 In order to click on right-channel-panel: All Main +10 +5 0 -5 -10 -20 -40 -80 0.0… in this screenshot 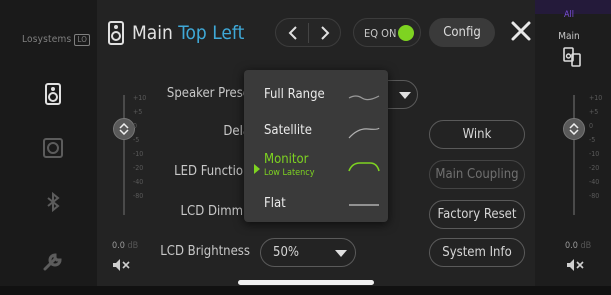, I will do `click(573, 143)`.